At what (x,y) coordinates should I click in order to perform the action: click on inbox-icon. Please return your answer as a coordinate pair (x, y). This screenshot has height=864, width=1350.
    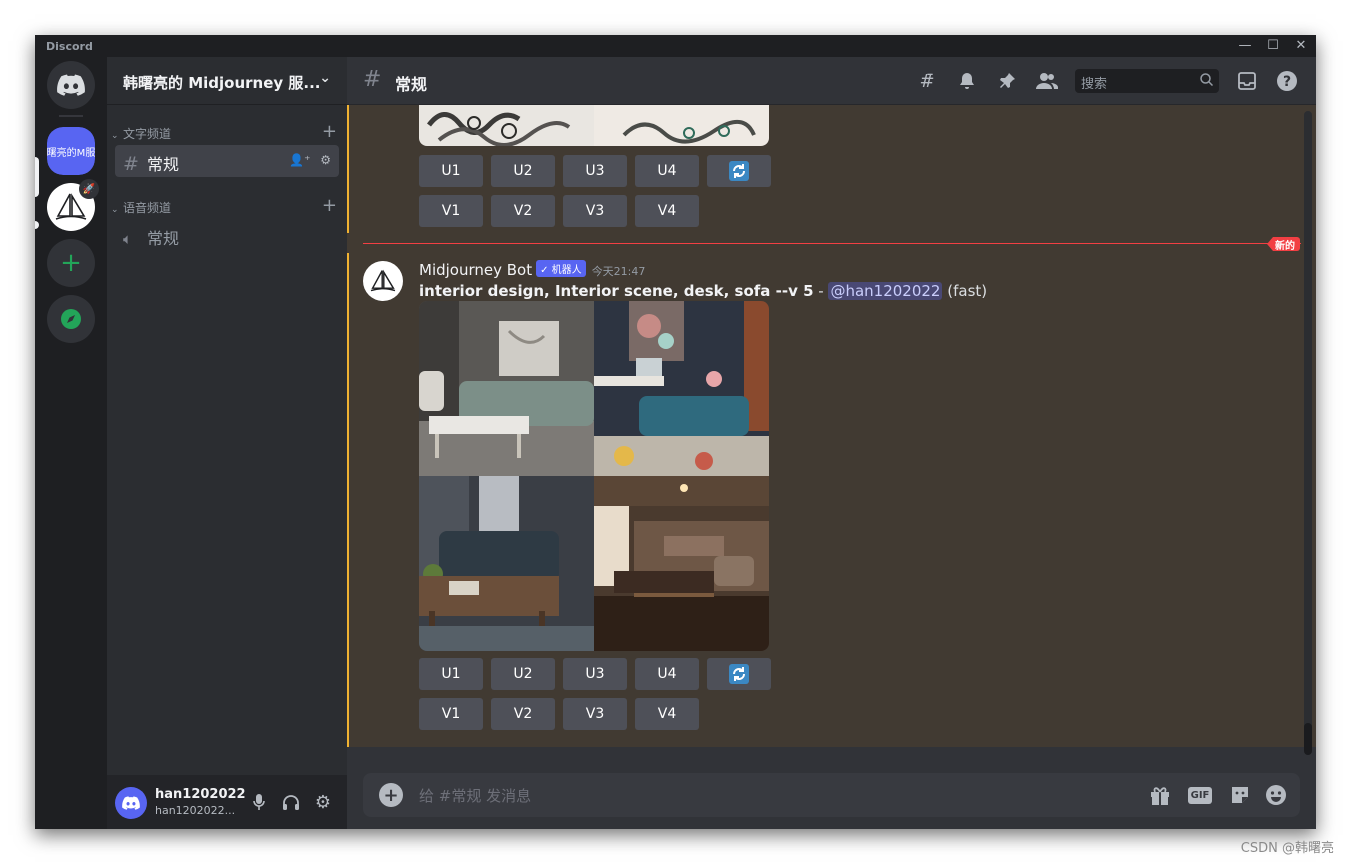
    Looking at the image, I should click on (1247, 81).